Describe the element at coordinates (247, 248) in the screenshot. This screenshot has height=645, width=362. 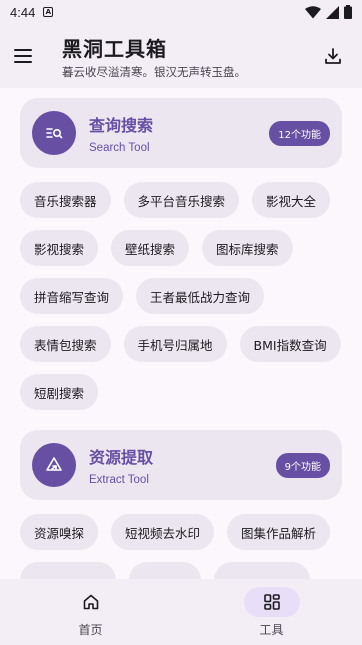
I see `tool-chip: 图标库搜索` at that location.